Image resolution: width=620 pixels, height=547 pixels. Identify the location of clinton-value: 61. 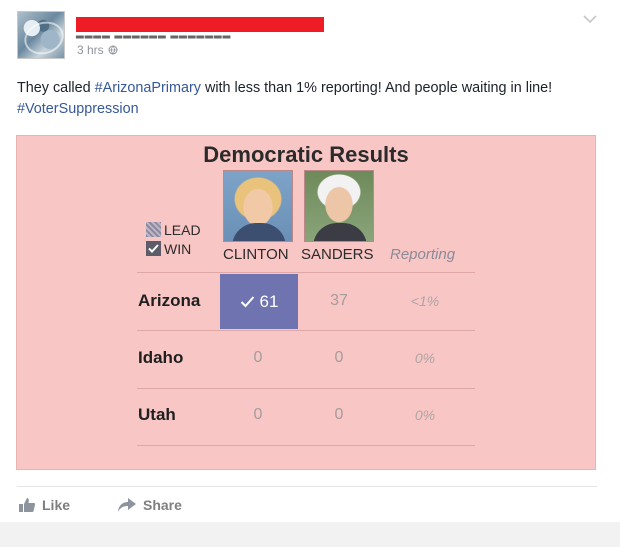
(269, 301).